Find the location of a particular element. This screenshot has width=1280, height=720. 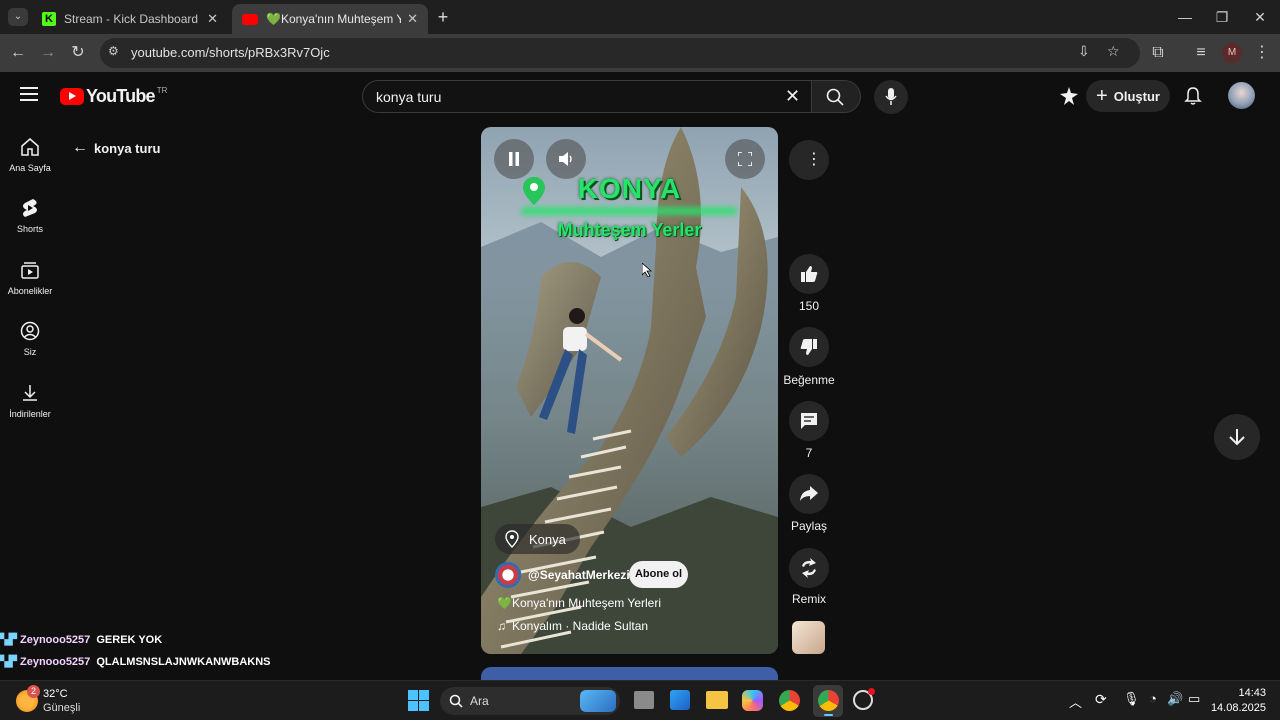

fullscreen-button is located at coordinates (745, 159).